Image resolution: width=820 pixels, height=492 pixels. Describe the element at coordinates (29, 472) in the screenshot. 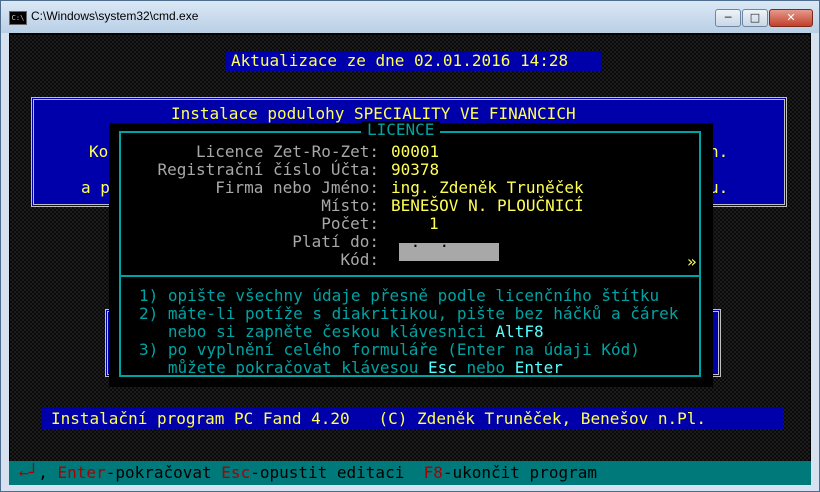

I see `enter-key-icon: ←┘` at that location.